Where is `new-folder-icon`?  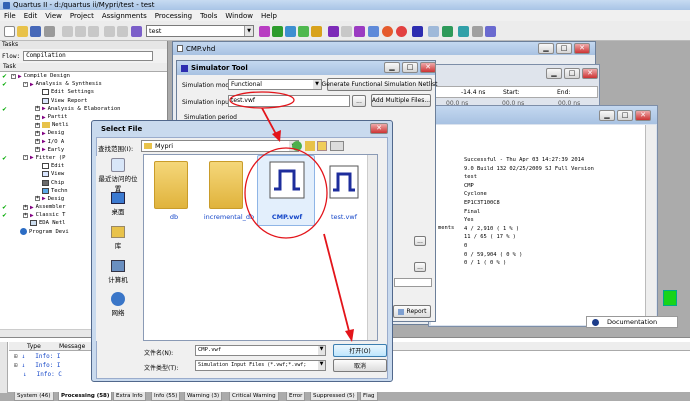
new-folder-icon is located at coordinates (322, 146).